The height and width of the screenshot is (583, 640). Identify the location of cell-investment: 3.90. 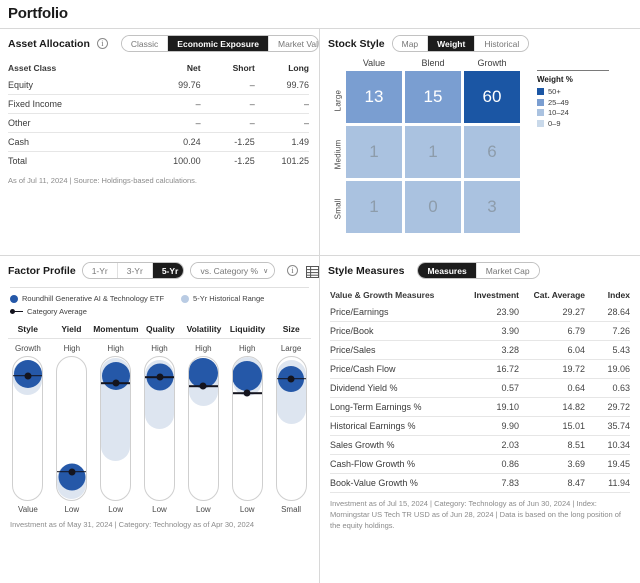
(487, 331).